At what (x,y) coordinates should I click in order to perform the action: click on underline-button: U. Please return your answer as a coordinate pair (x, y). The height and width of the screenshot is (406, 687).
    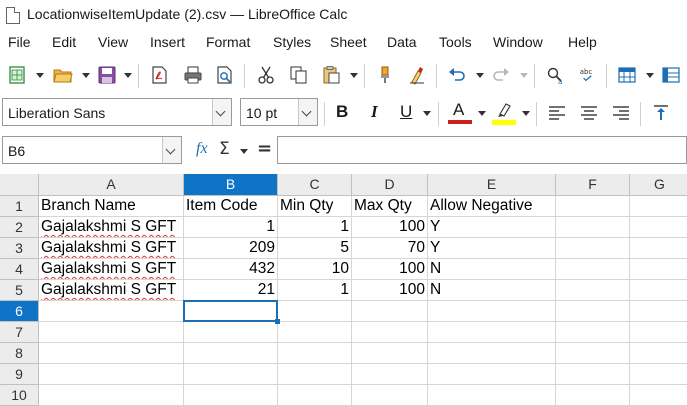
    Looking at the image, I should click on (406, 112).